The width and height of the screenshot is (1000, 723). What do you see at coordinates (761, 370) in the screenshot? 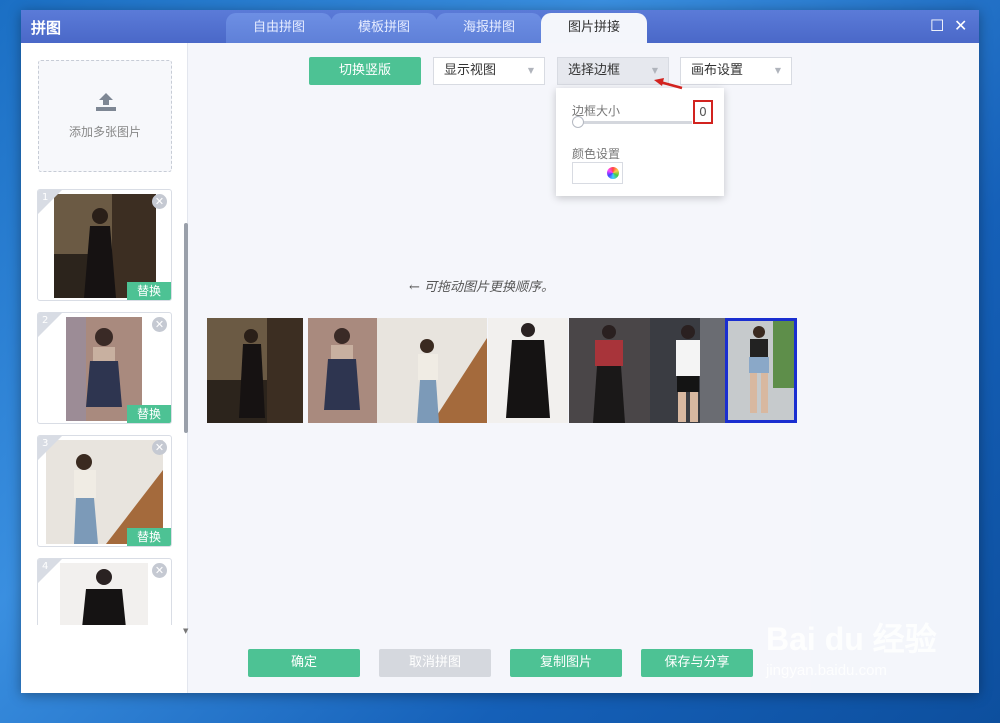
I see `strip-image-selected` at bounding box center [761, 370].